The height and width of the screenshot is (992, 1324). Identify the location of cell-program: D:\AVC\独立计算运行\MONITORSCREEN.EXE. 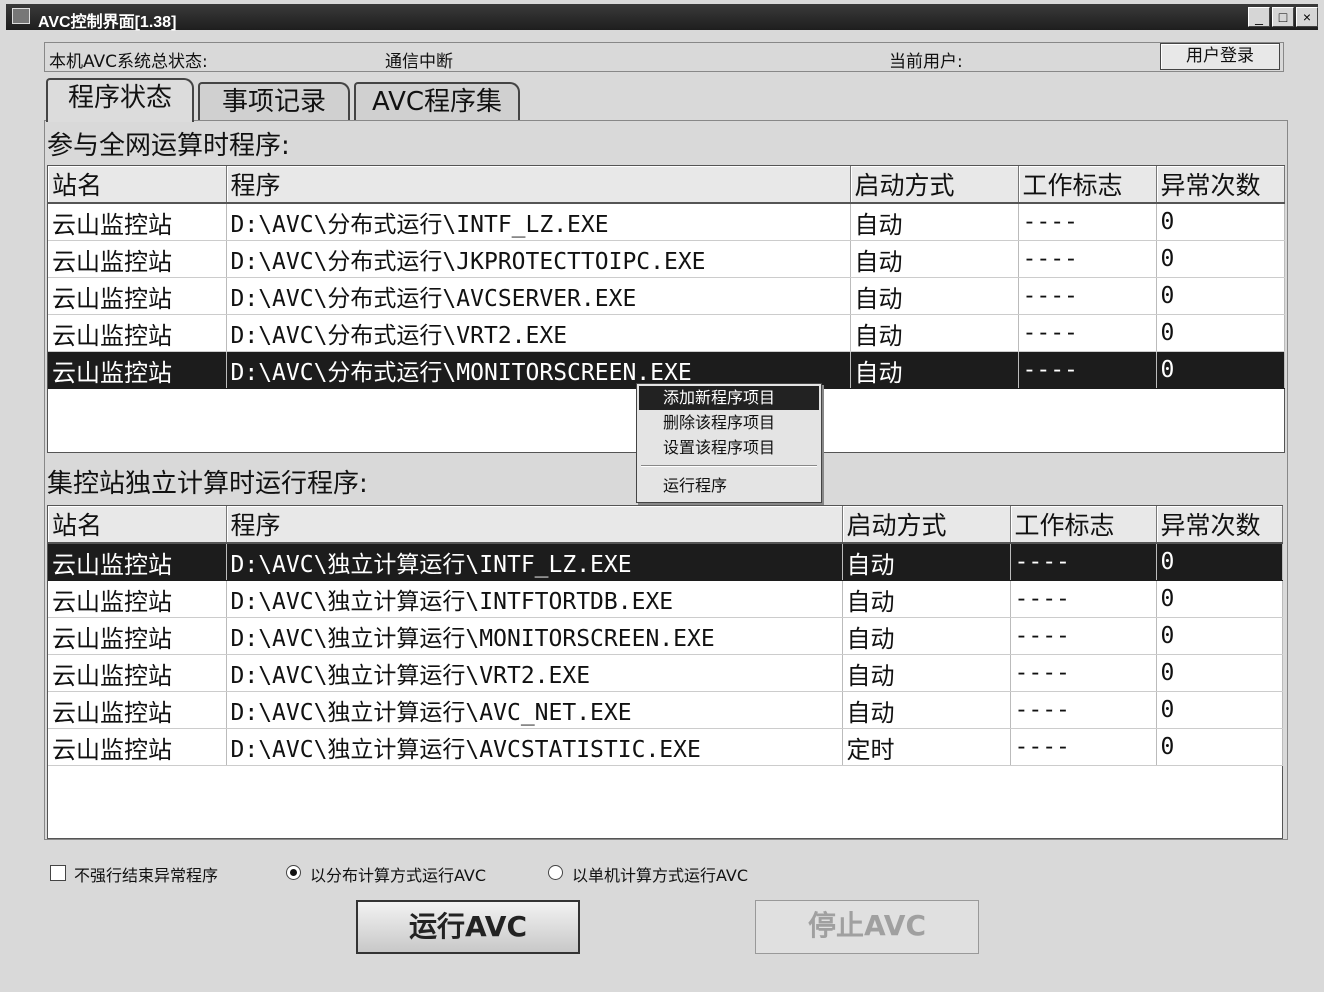
(534, 636).